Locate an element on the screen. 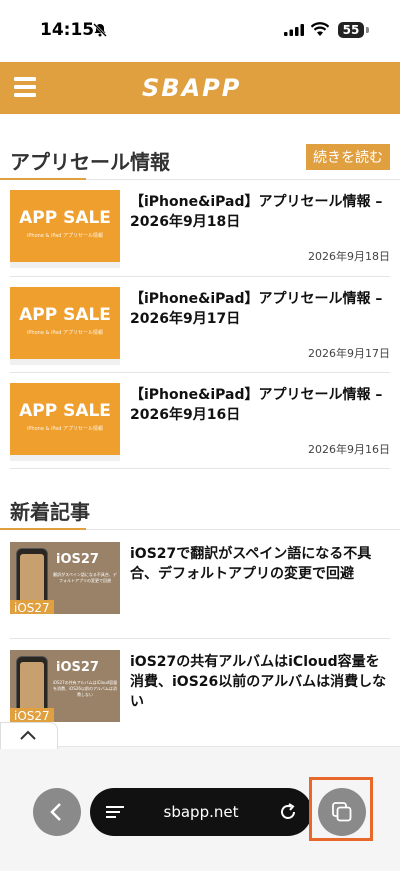 The height and width of the screenshot is (871, 400). tabs-icon is located at coordinates (342, 812).